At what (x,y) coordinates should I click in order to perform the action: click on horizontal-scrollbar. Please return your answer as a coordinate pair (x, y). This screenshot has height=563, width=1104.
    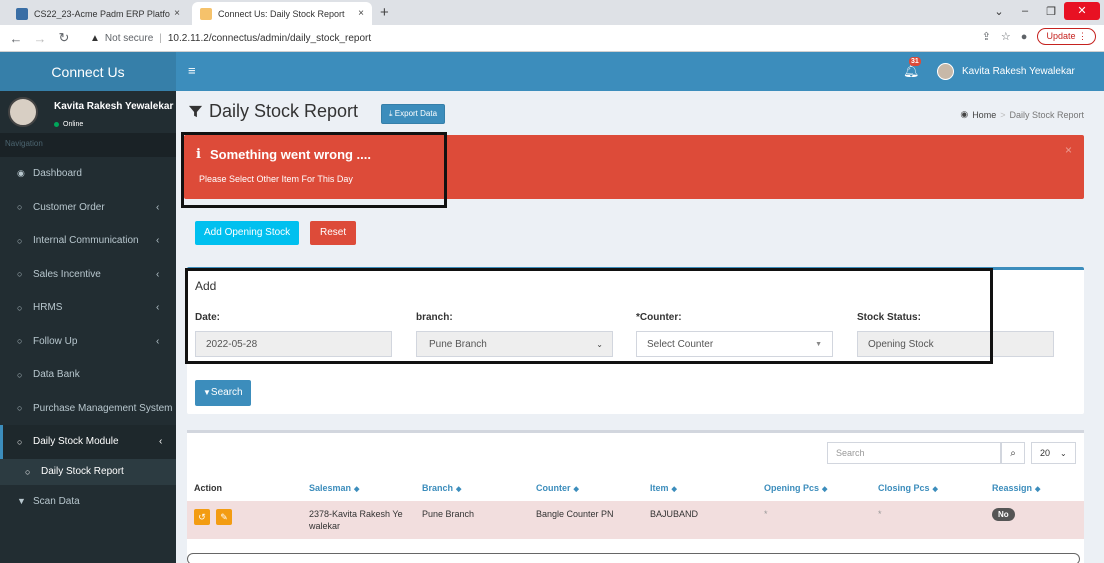
    Looking at the image, I should click on (633, 558).